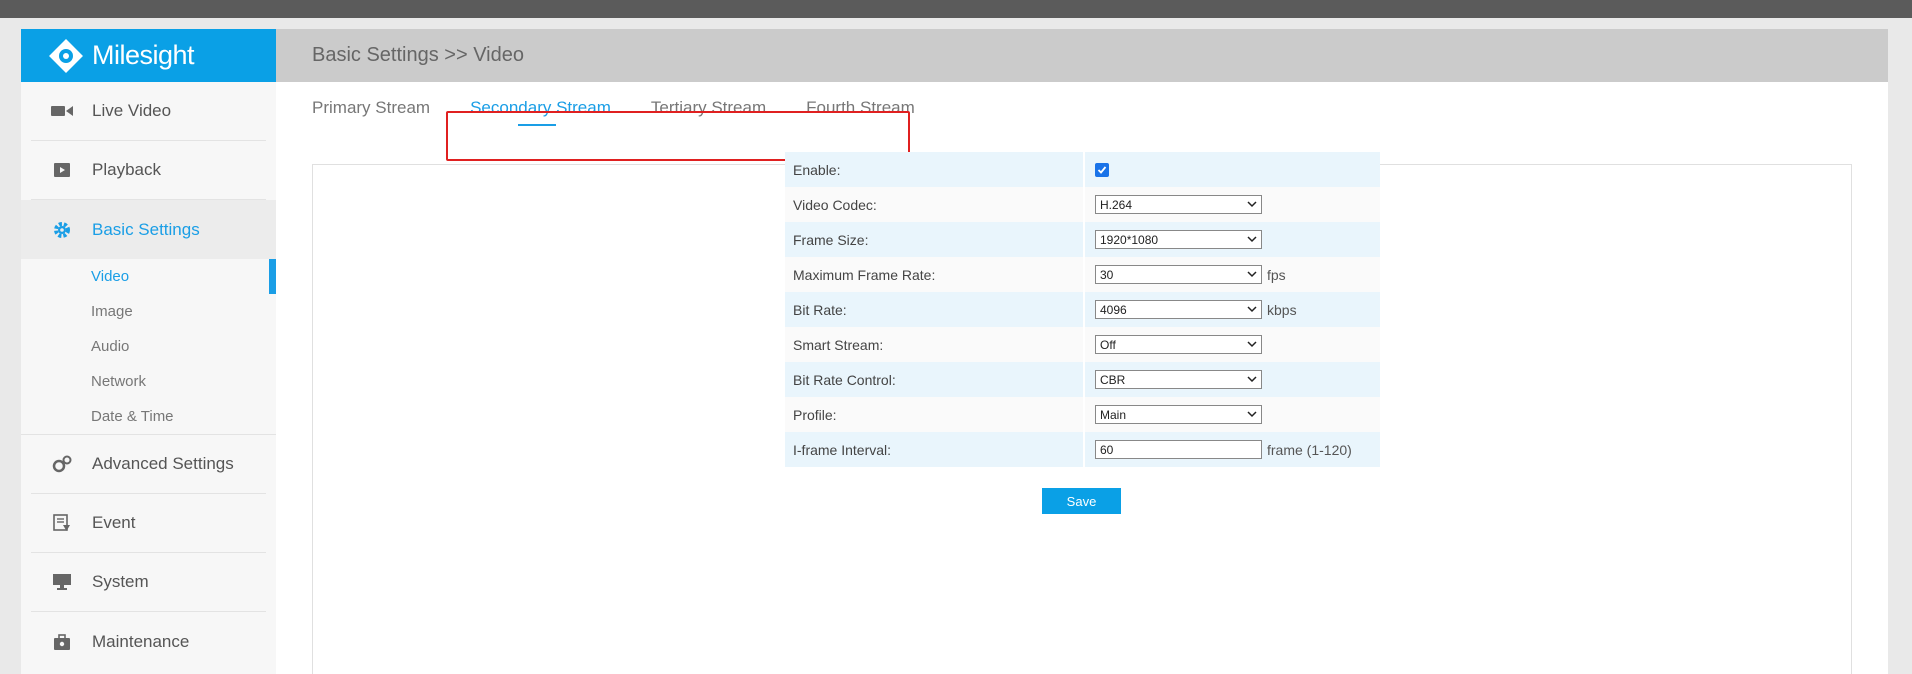  What do you see at coordinates (1107, 274) in the screenshot?
I see `max-frame-rate-value: 30` at bounding box center [1107, 274].